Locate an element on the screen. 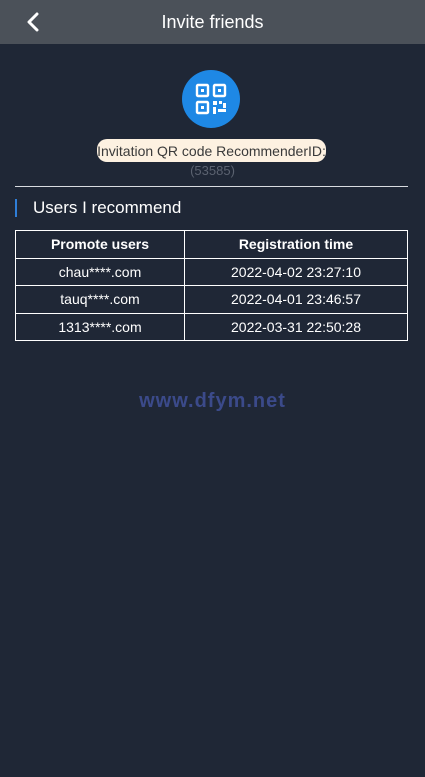  qr-code-button is located at coordinates (211, 99).